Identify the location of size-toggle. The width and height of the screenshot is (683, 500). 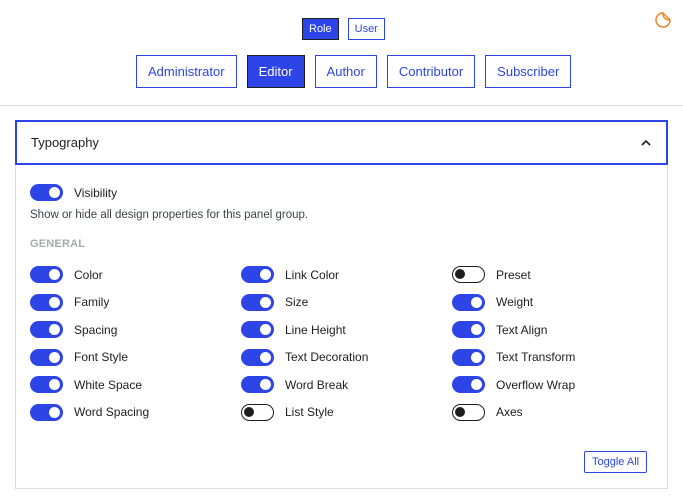
(257, 302).